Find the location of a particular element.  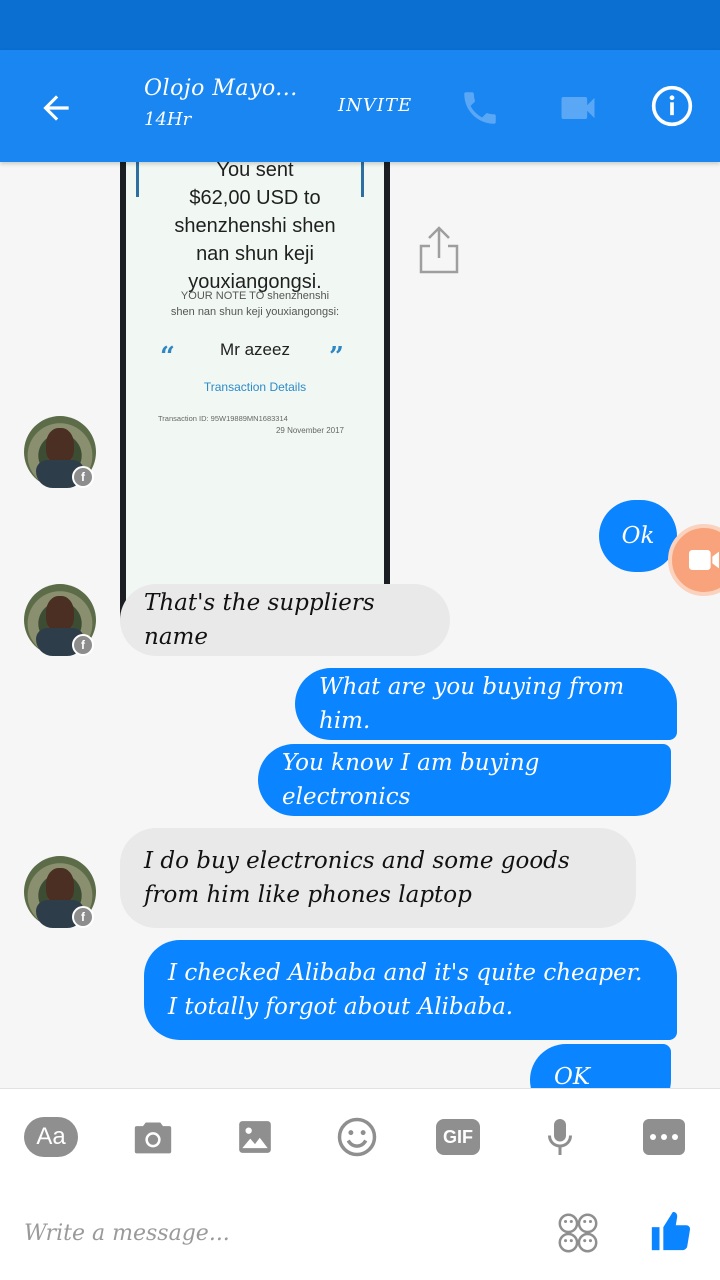

gif-label: GIF is located at coordinates (458, 1136).